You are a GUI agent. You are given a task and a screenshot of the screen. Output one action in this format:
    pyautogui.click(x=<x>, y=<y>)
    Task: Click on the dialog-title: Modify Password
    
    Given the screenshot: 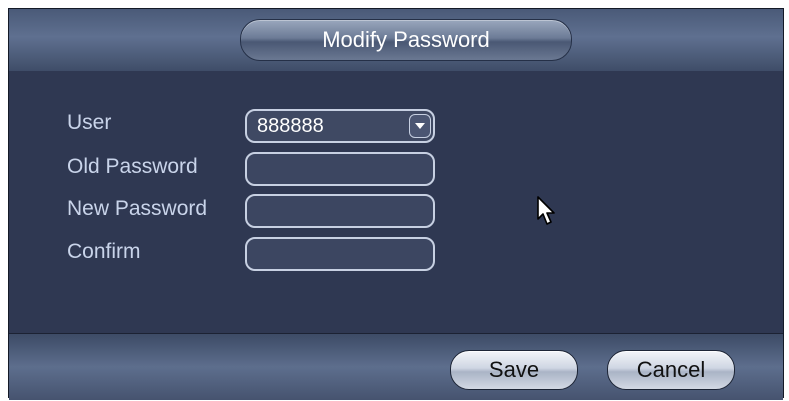 What is the action you would take?
    pyautogui.click(x=406, y=40)
    